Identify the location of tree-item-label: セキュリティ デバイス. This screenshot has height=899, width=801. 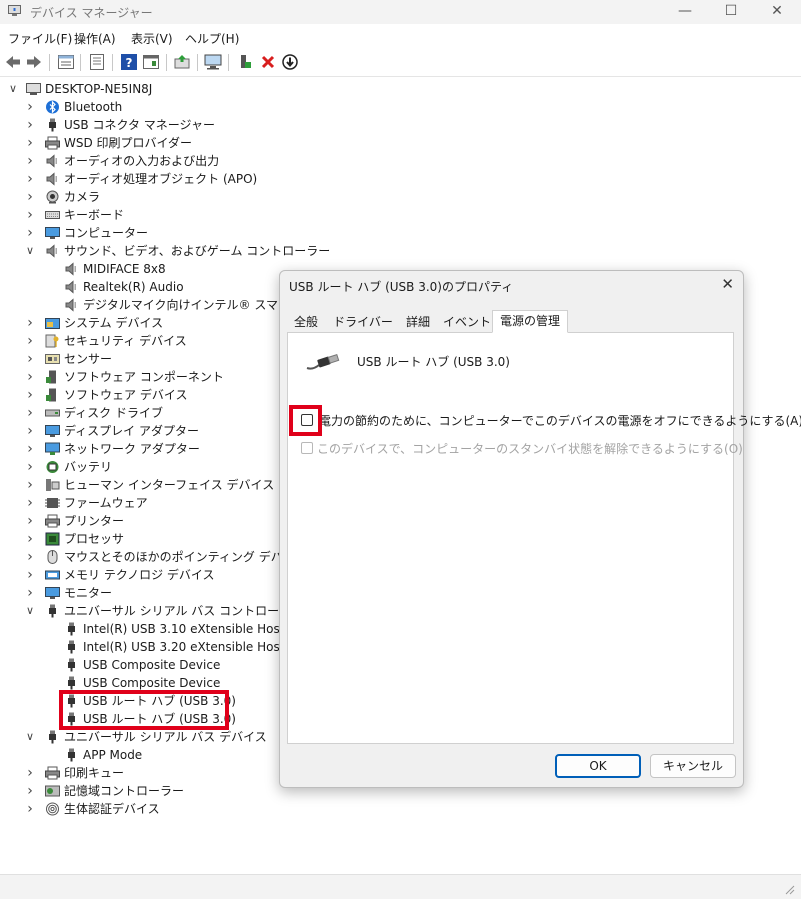
(125, 341).